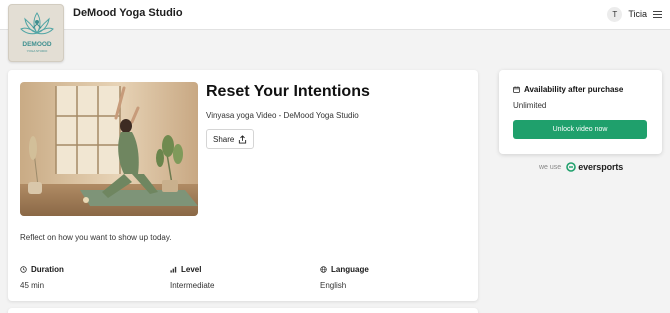 This screenshot has width=670, height=313. Describe the element at coordinates (516, 89) in the screenshot. I see `calendar-icon` at that location.